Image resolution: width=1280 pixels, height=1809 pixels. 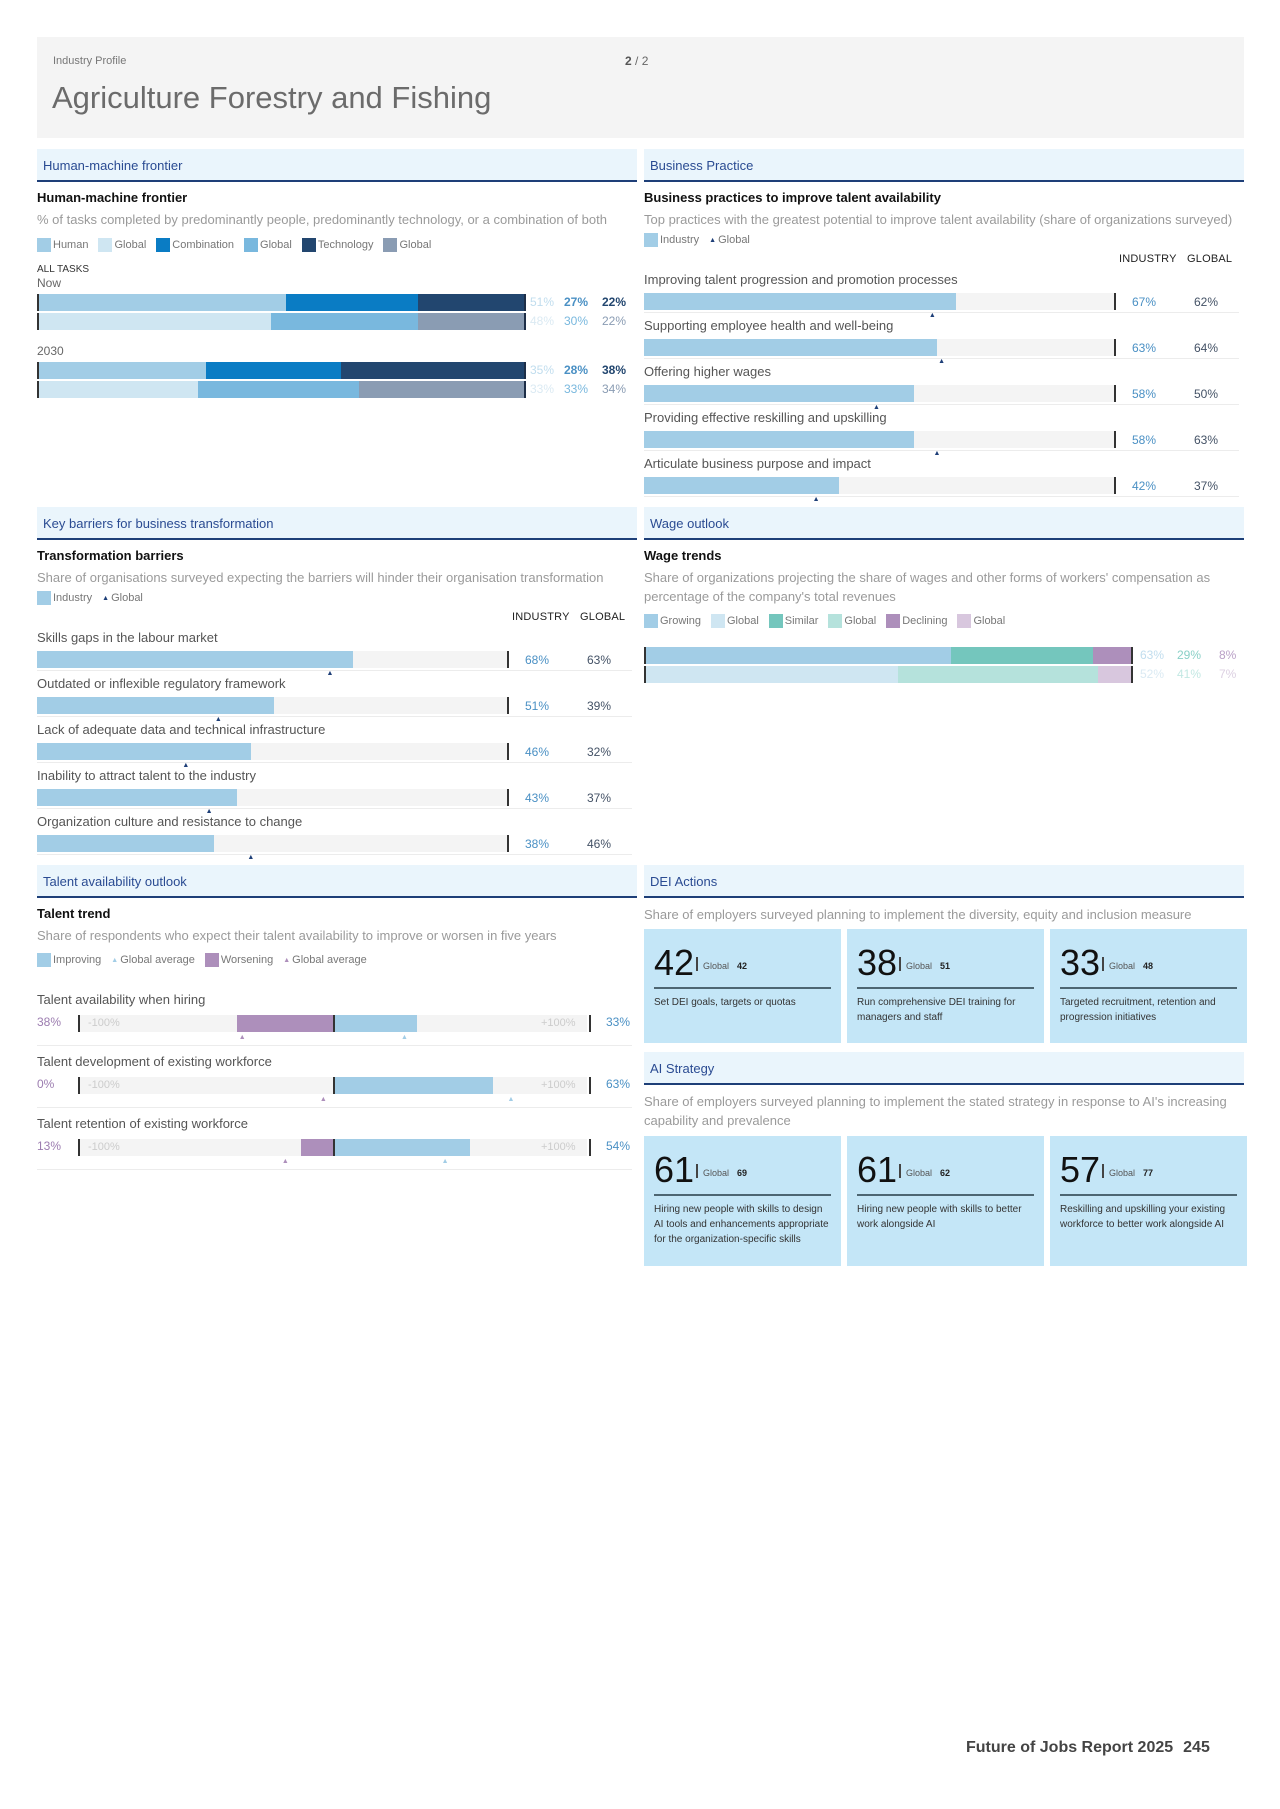 What do you see at coordinates (945, 988) in the screenshot?
I see `stat-underline` at bounding box center [945, 988].